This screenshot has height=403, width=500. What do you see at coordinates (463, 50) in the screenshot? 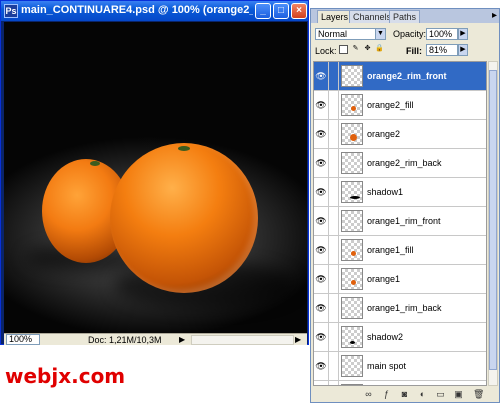
I see `fill-arrow-icon: ▶` at bounding box center [463, 50].